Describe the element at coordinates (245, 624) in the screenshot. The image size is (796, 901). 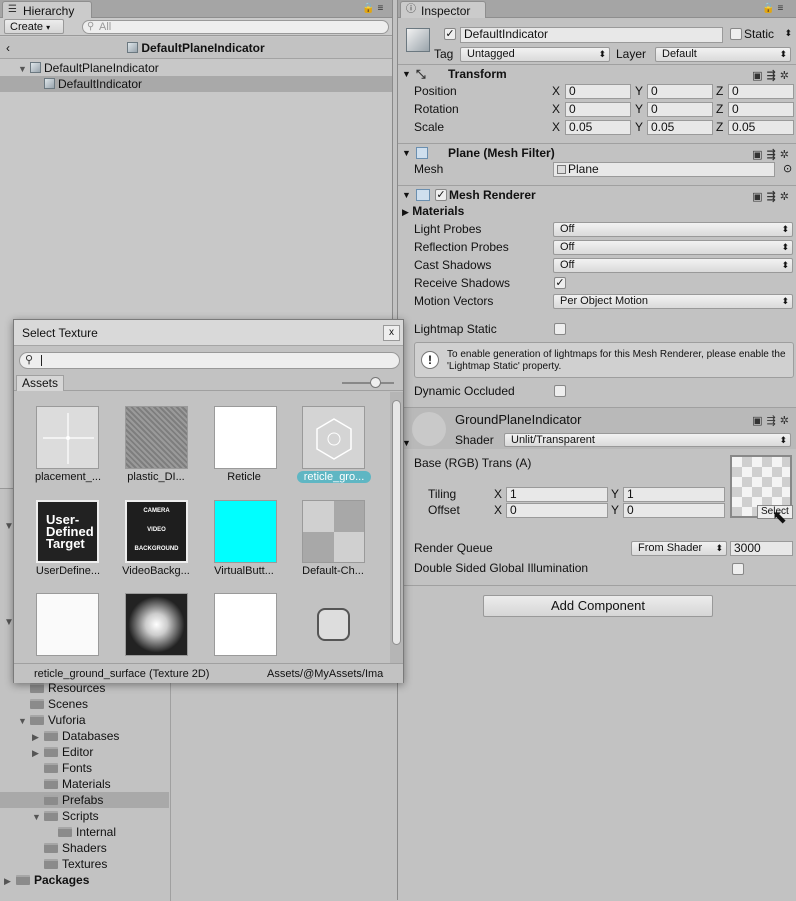
I see `texture-item-white` at that location.